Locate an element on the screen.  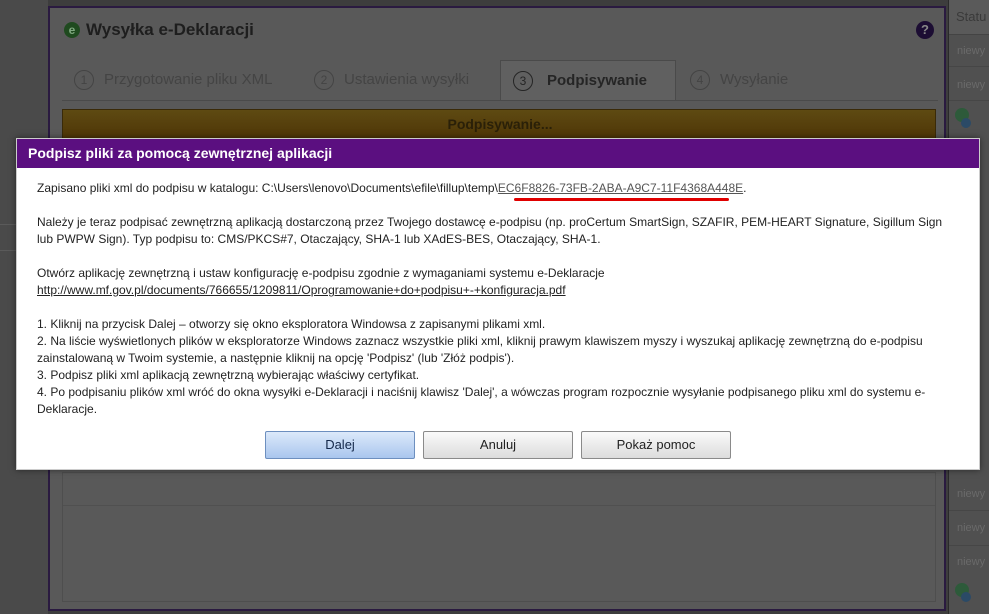
tab-xml-preparation: 1 Przygotowanie pliku XML is located at coordinates (174, 80).